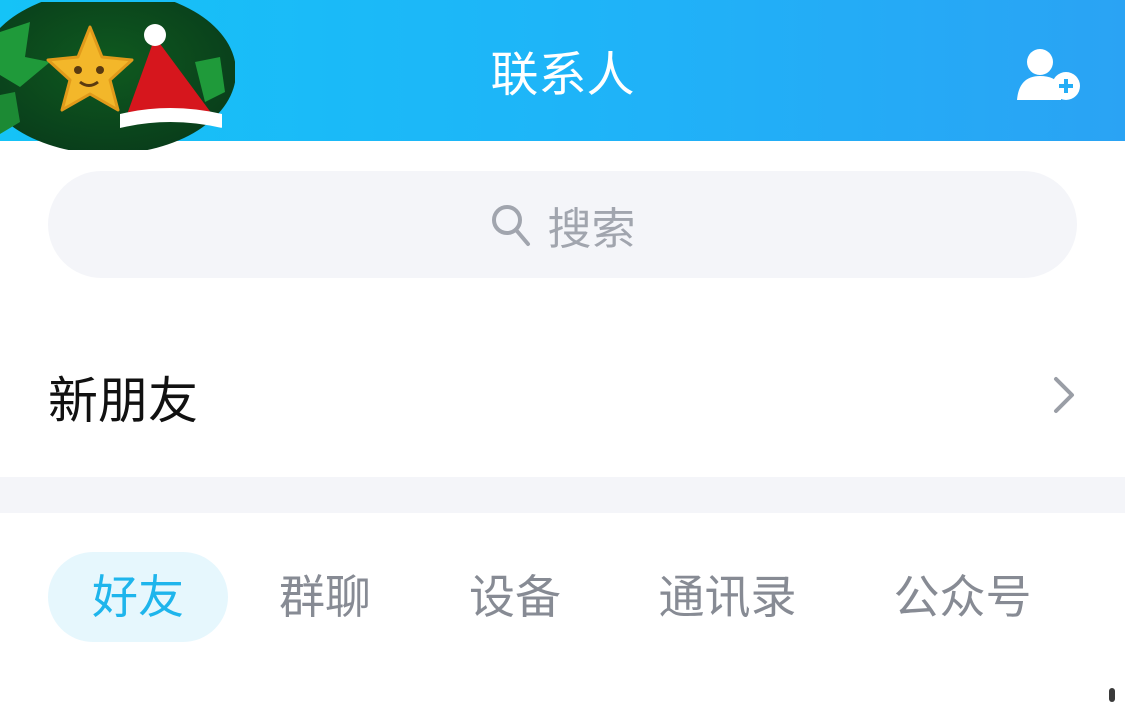  I want to click on contact-tabs: 好友 群聊 设备 通讯录 公众号, so click(562, 598).